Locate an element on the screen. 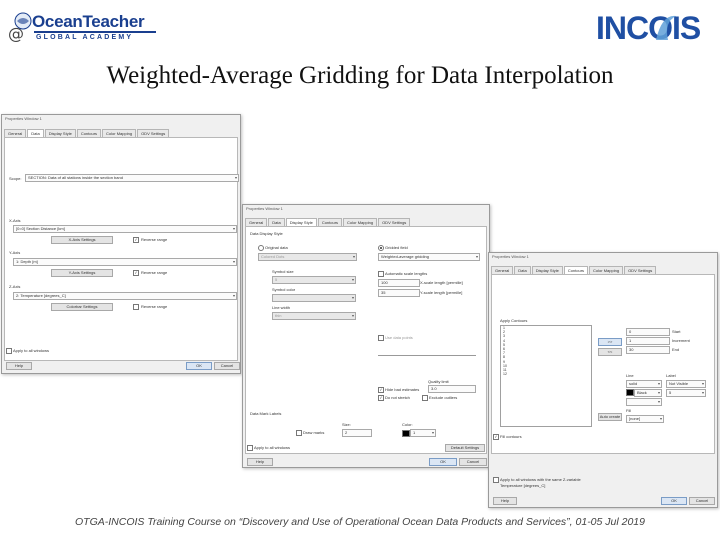  z-reverse-checkbox is located at coordinates (136, 307).